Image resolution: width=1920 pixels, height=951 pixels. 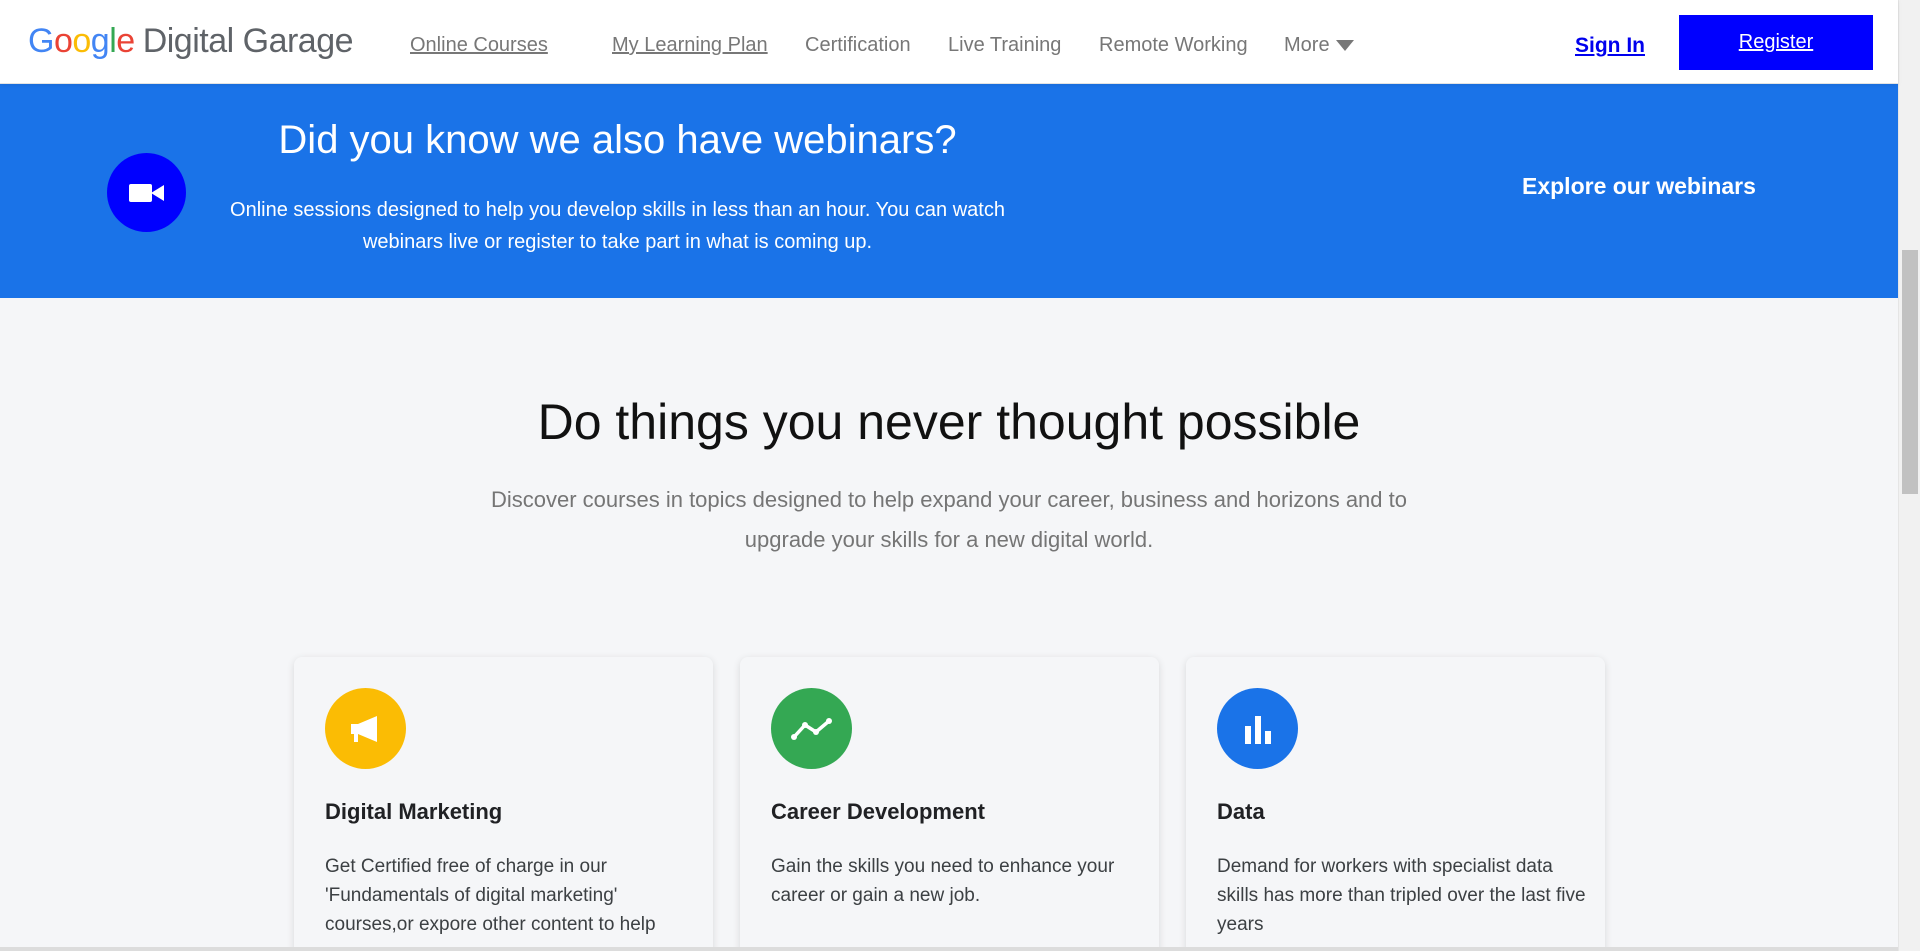 I want to click on nav-online-courses: Online Courses, so click(x=479, y=45).